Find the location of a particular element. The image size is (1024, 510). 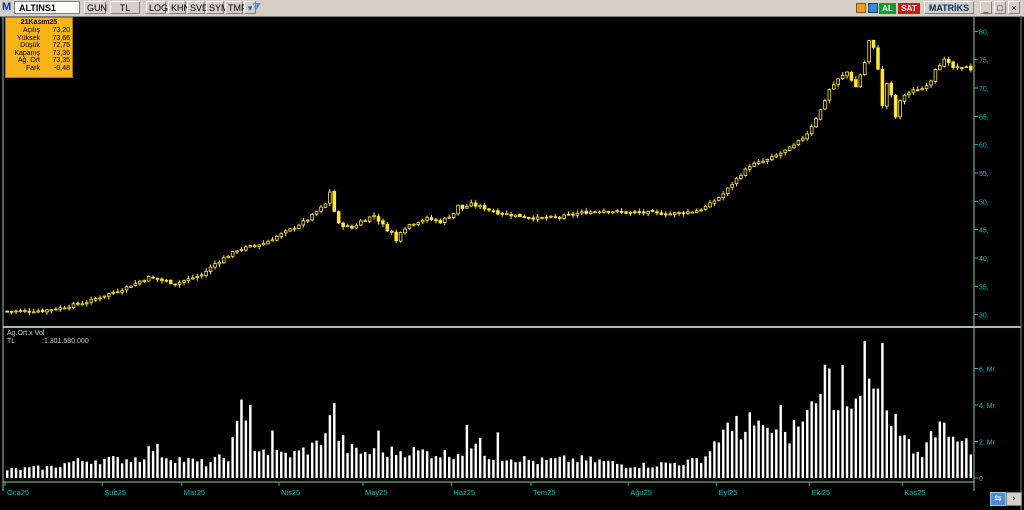

matriks-button: MATRİKS is located at coordinates (949, 7).